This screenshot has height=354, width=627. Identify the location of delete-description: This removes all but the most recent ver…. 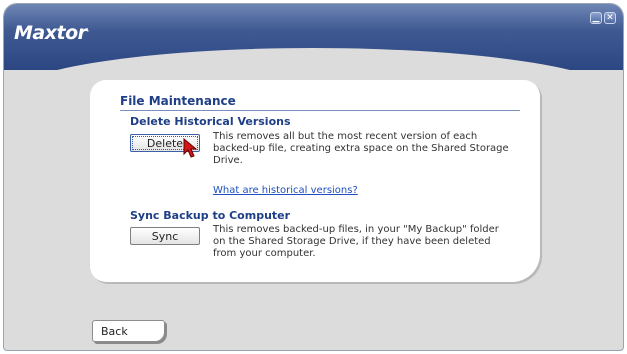
(361, 148).